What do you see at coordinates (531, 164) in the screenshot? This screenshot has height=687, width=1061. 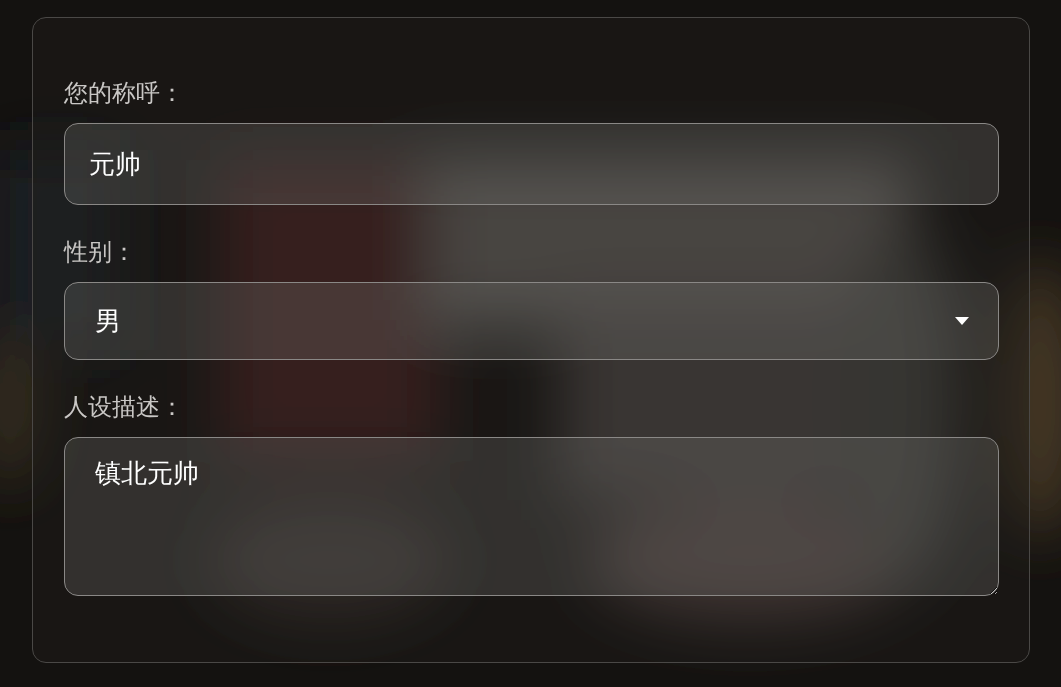 I see `name-input-field: 元帅` at bounding box center [531, 164].